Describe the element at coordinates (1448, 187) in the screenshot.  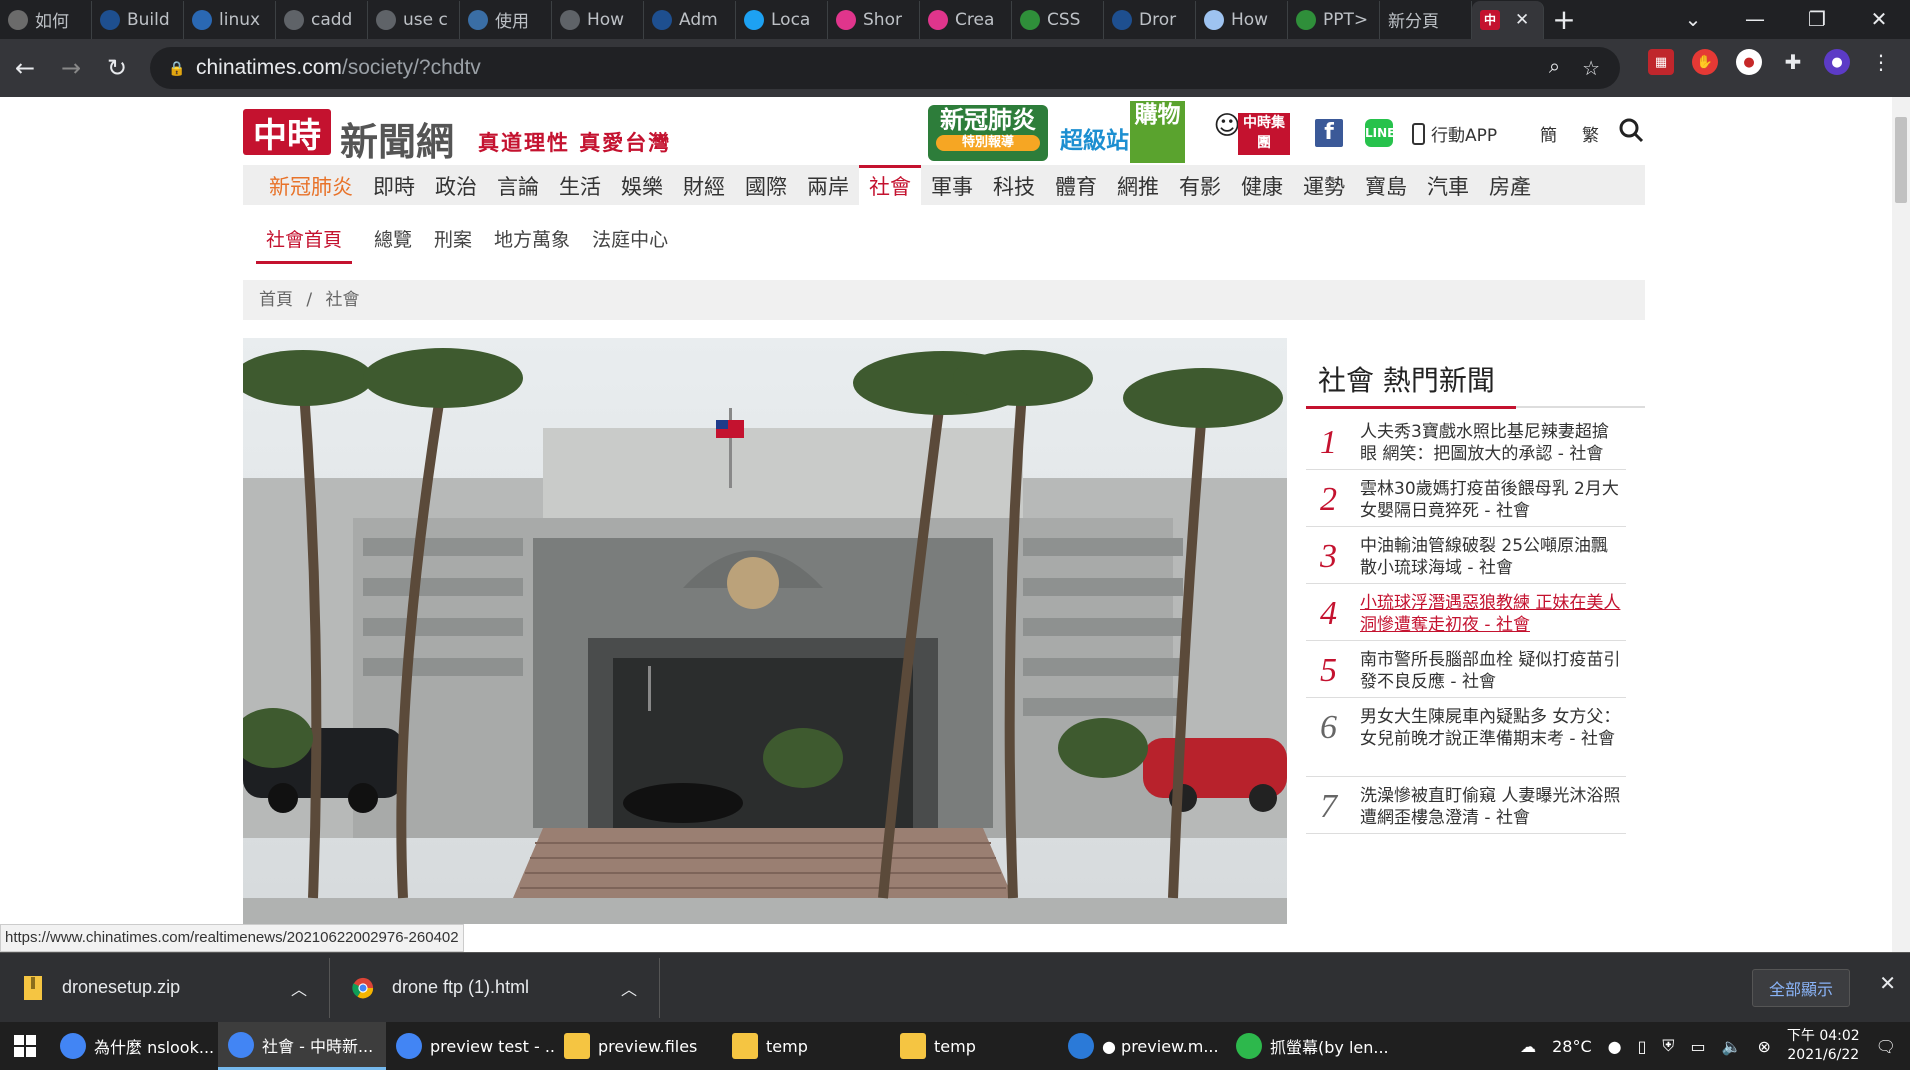
I see `nav-item: 汽車` at that location.